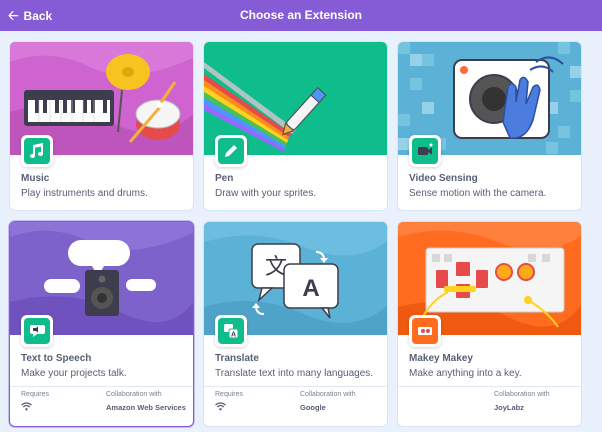  Describe the element at coordinates (295, 126) in the screenshot. I see `extension-card-pen: Pen Draw with your sprites.` at that location.